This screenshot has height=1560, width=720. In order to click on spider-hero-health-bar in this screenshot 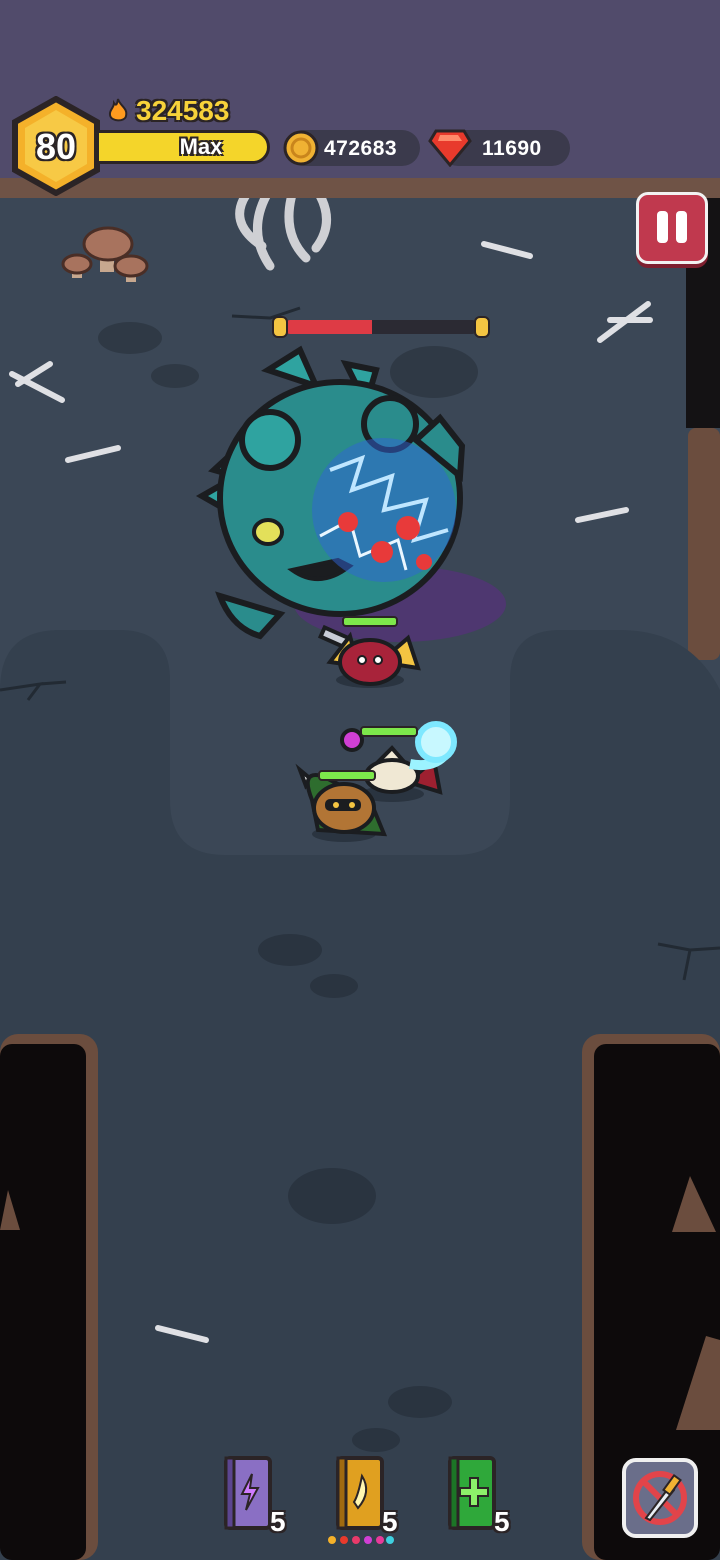, I will do `click(370, 621)`.